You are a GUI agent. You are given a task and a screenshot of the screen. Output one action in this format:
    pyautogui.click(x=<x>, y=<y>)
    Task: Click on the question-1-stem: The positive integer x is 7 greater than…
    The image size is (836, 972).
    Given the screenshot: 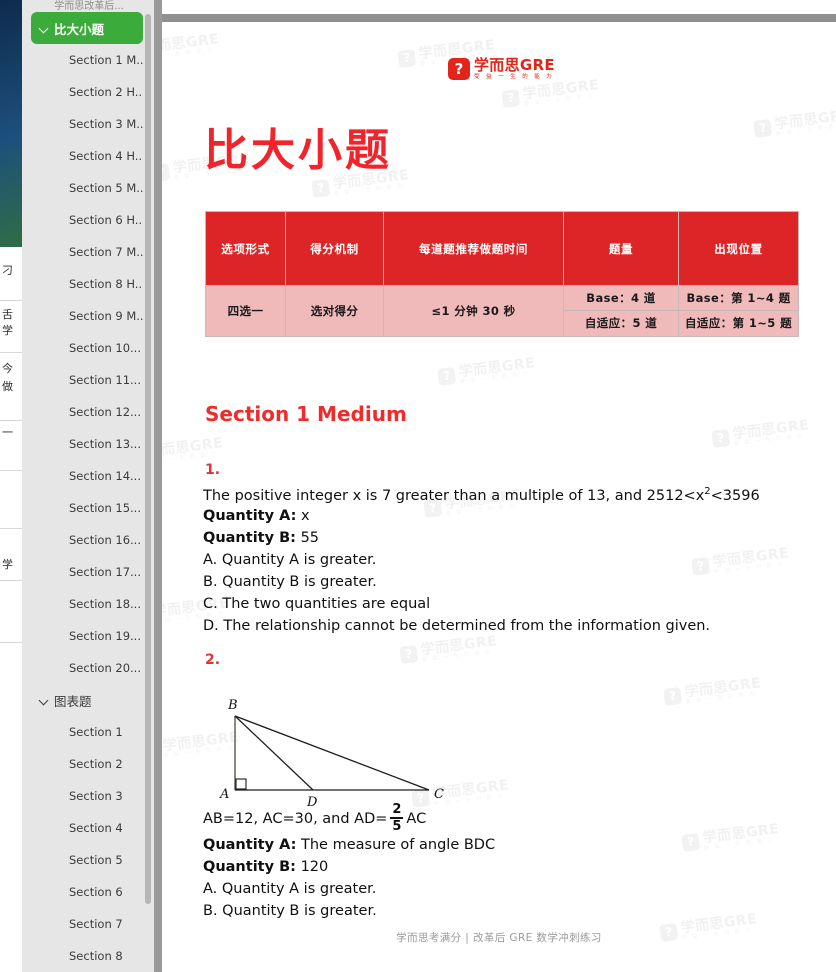 What is the action you would take?
    pyautogui.click(x=481, y=495)
    